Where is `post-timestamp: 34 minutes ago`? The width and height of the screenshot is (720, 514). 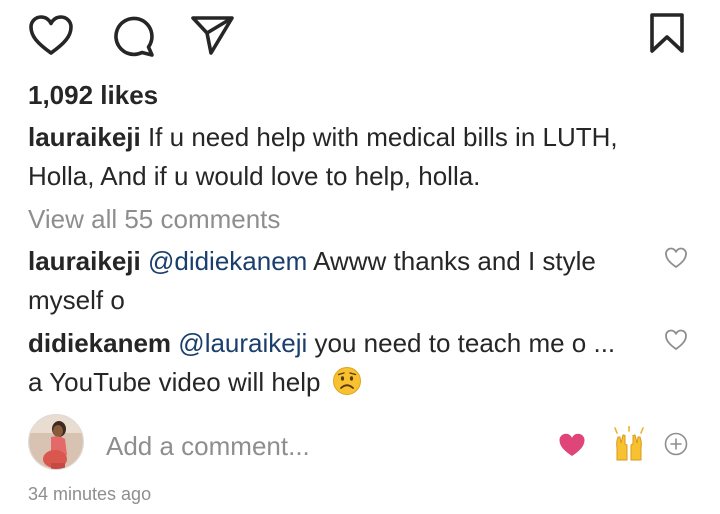 post-timestamp: 34 minutes ago is located at coordinates (90, 494).